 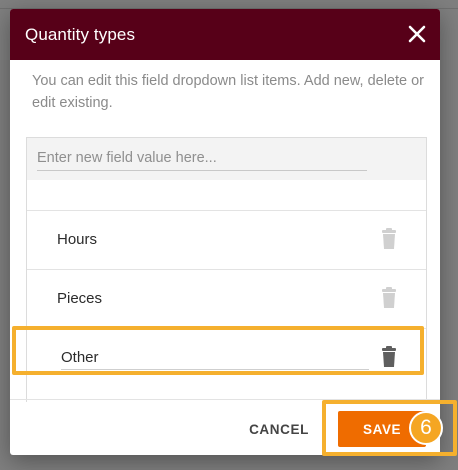 I want to click on close-icon, so click(x=417, y=34).